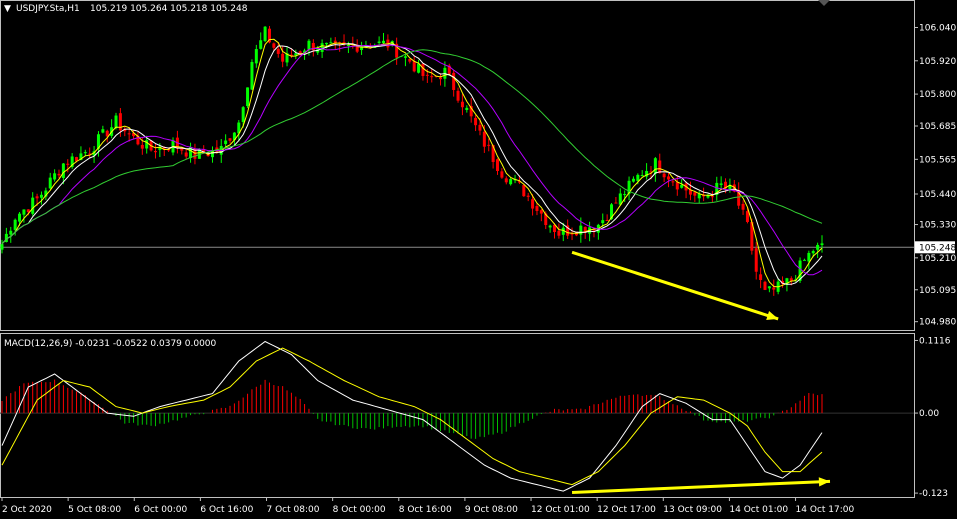  I want to click on price-tick-label: 105.685, so click(937, 127).